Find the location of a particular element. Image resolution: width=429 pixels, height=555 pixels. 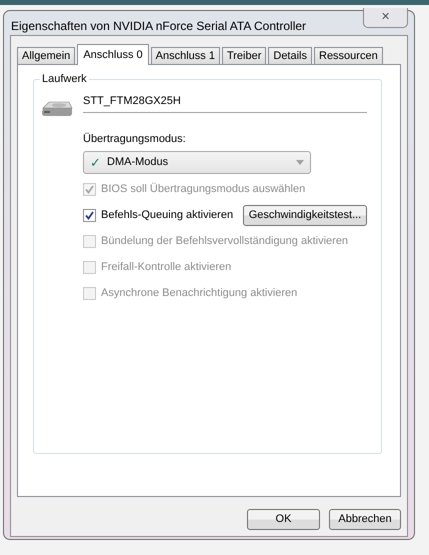

tab: Details is located at coordinates (290, 55).